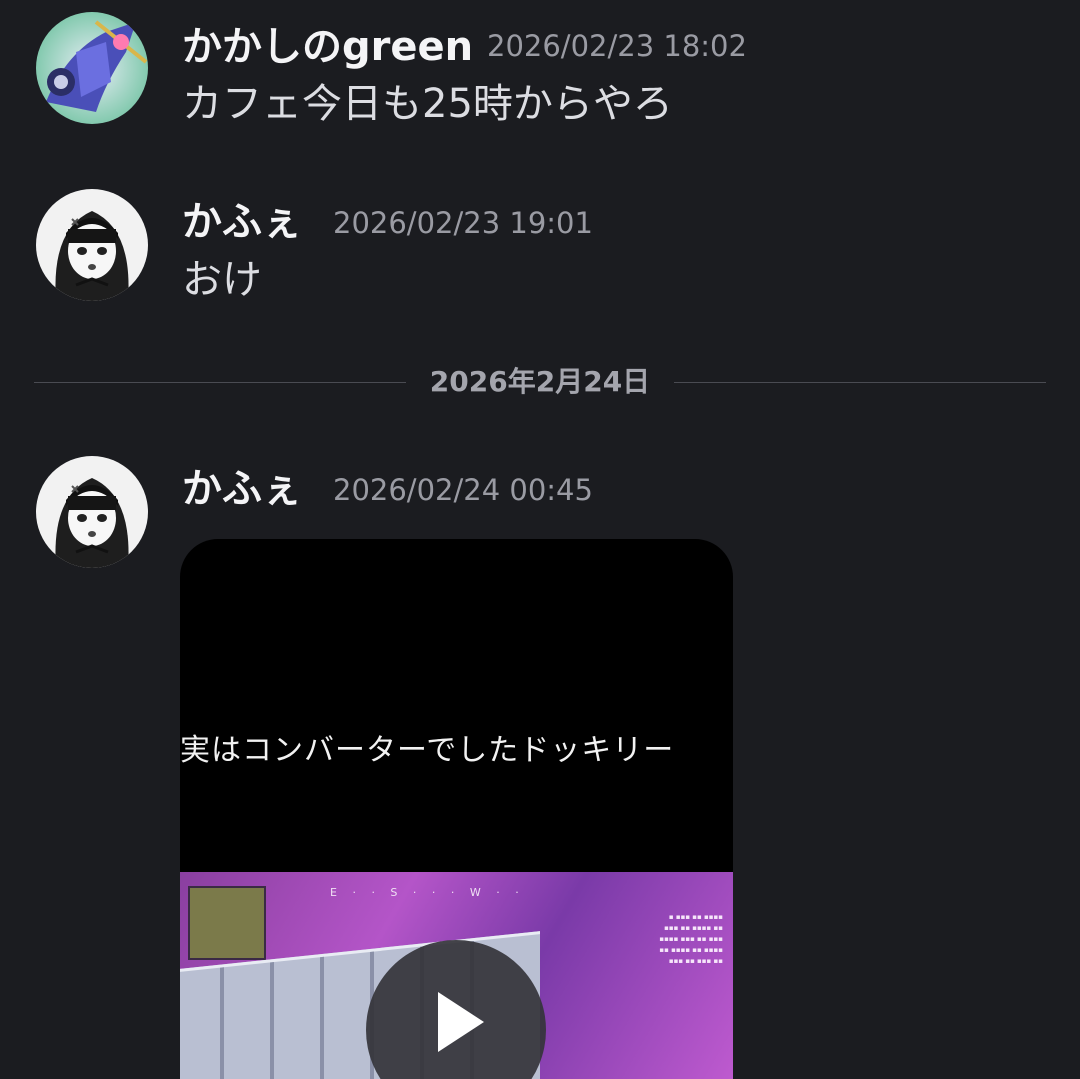 Image resolution: width=1080 pixels, height=1079 pixels. Describe the element at coordinates (327, 47) in the screenshot. I see `author-name: かかしのgreen` at that location.